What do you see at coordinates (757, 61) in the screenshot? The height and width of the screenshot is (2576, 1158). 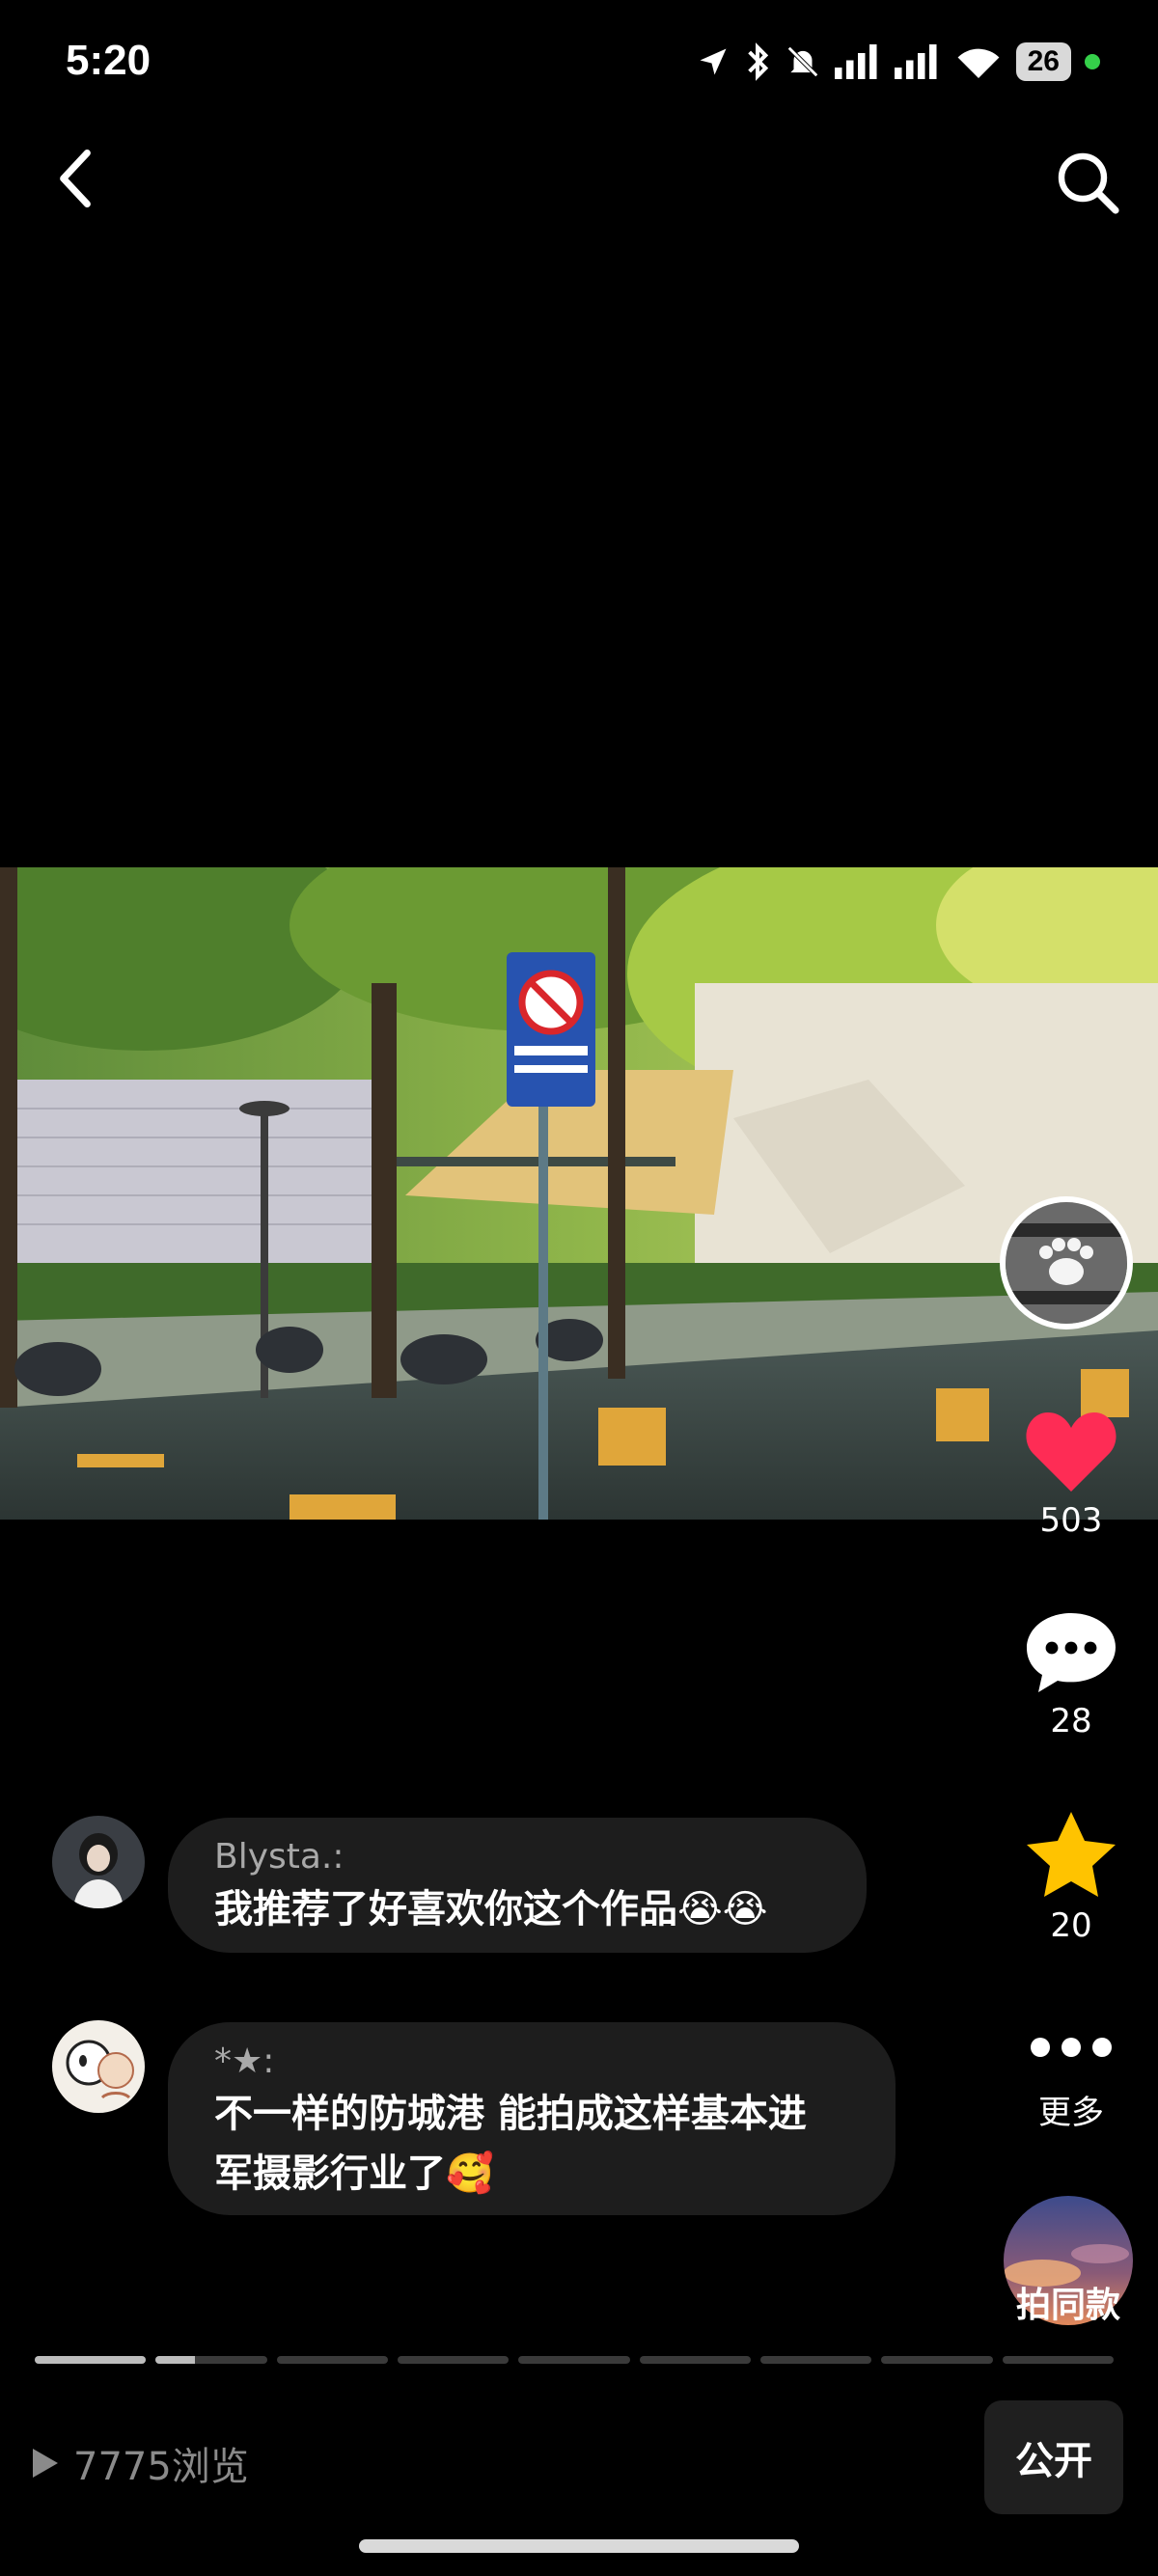 I see `bluetooth-icon` at bounding box center [757, 61].